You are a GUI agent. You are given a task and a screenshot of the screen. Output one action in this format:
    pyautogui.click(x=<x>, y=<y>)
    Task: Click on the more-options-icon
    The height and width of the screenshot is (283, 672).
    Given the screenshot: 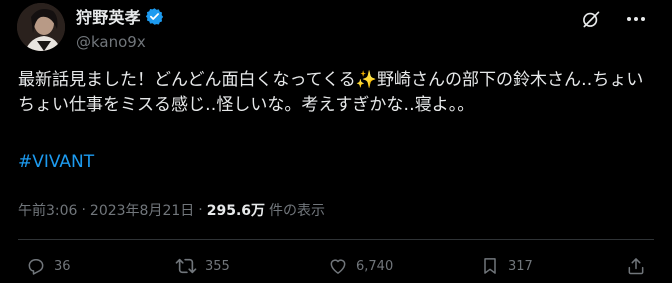 What is the action you would take?
    pyautogui.click(x=636, y=19)
    